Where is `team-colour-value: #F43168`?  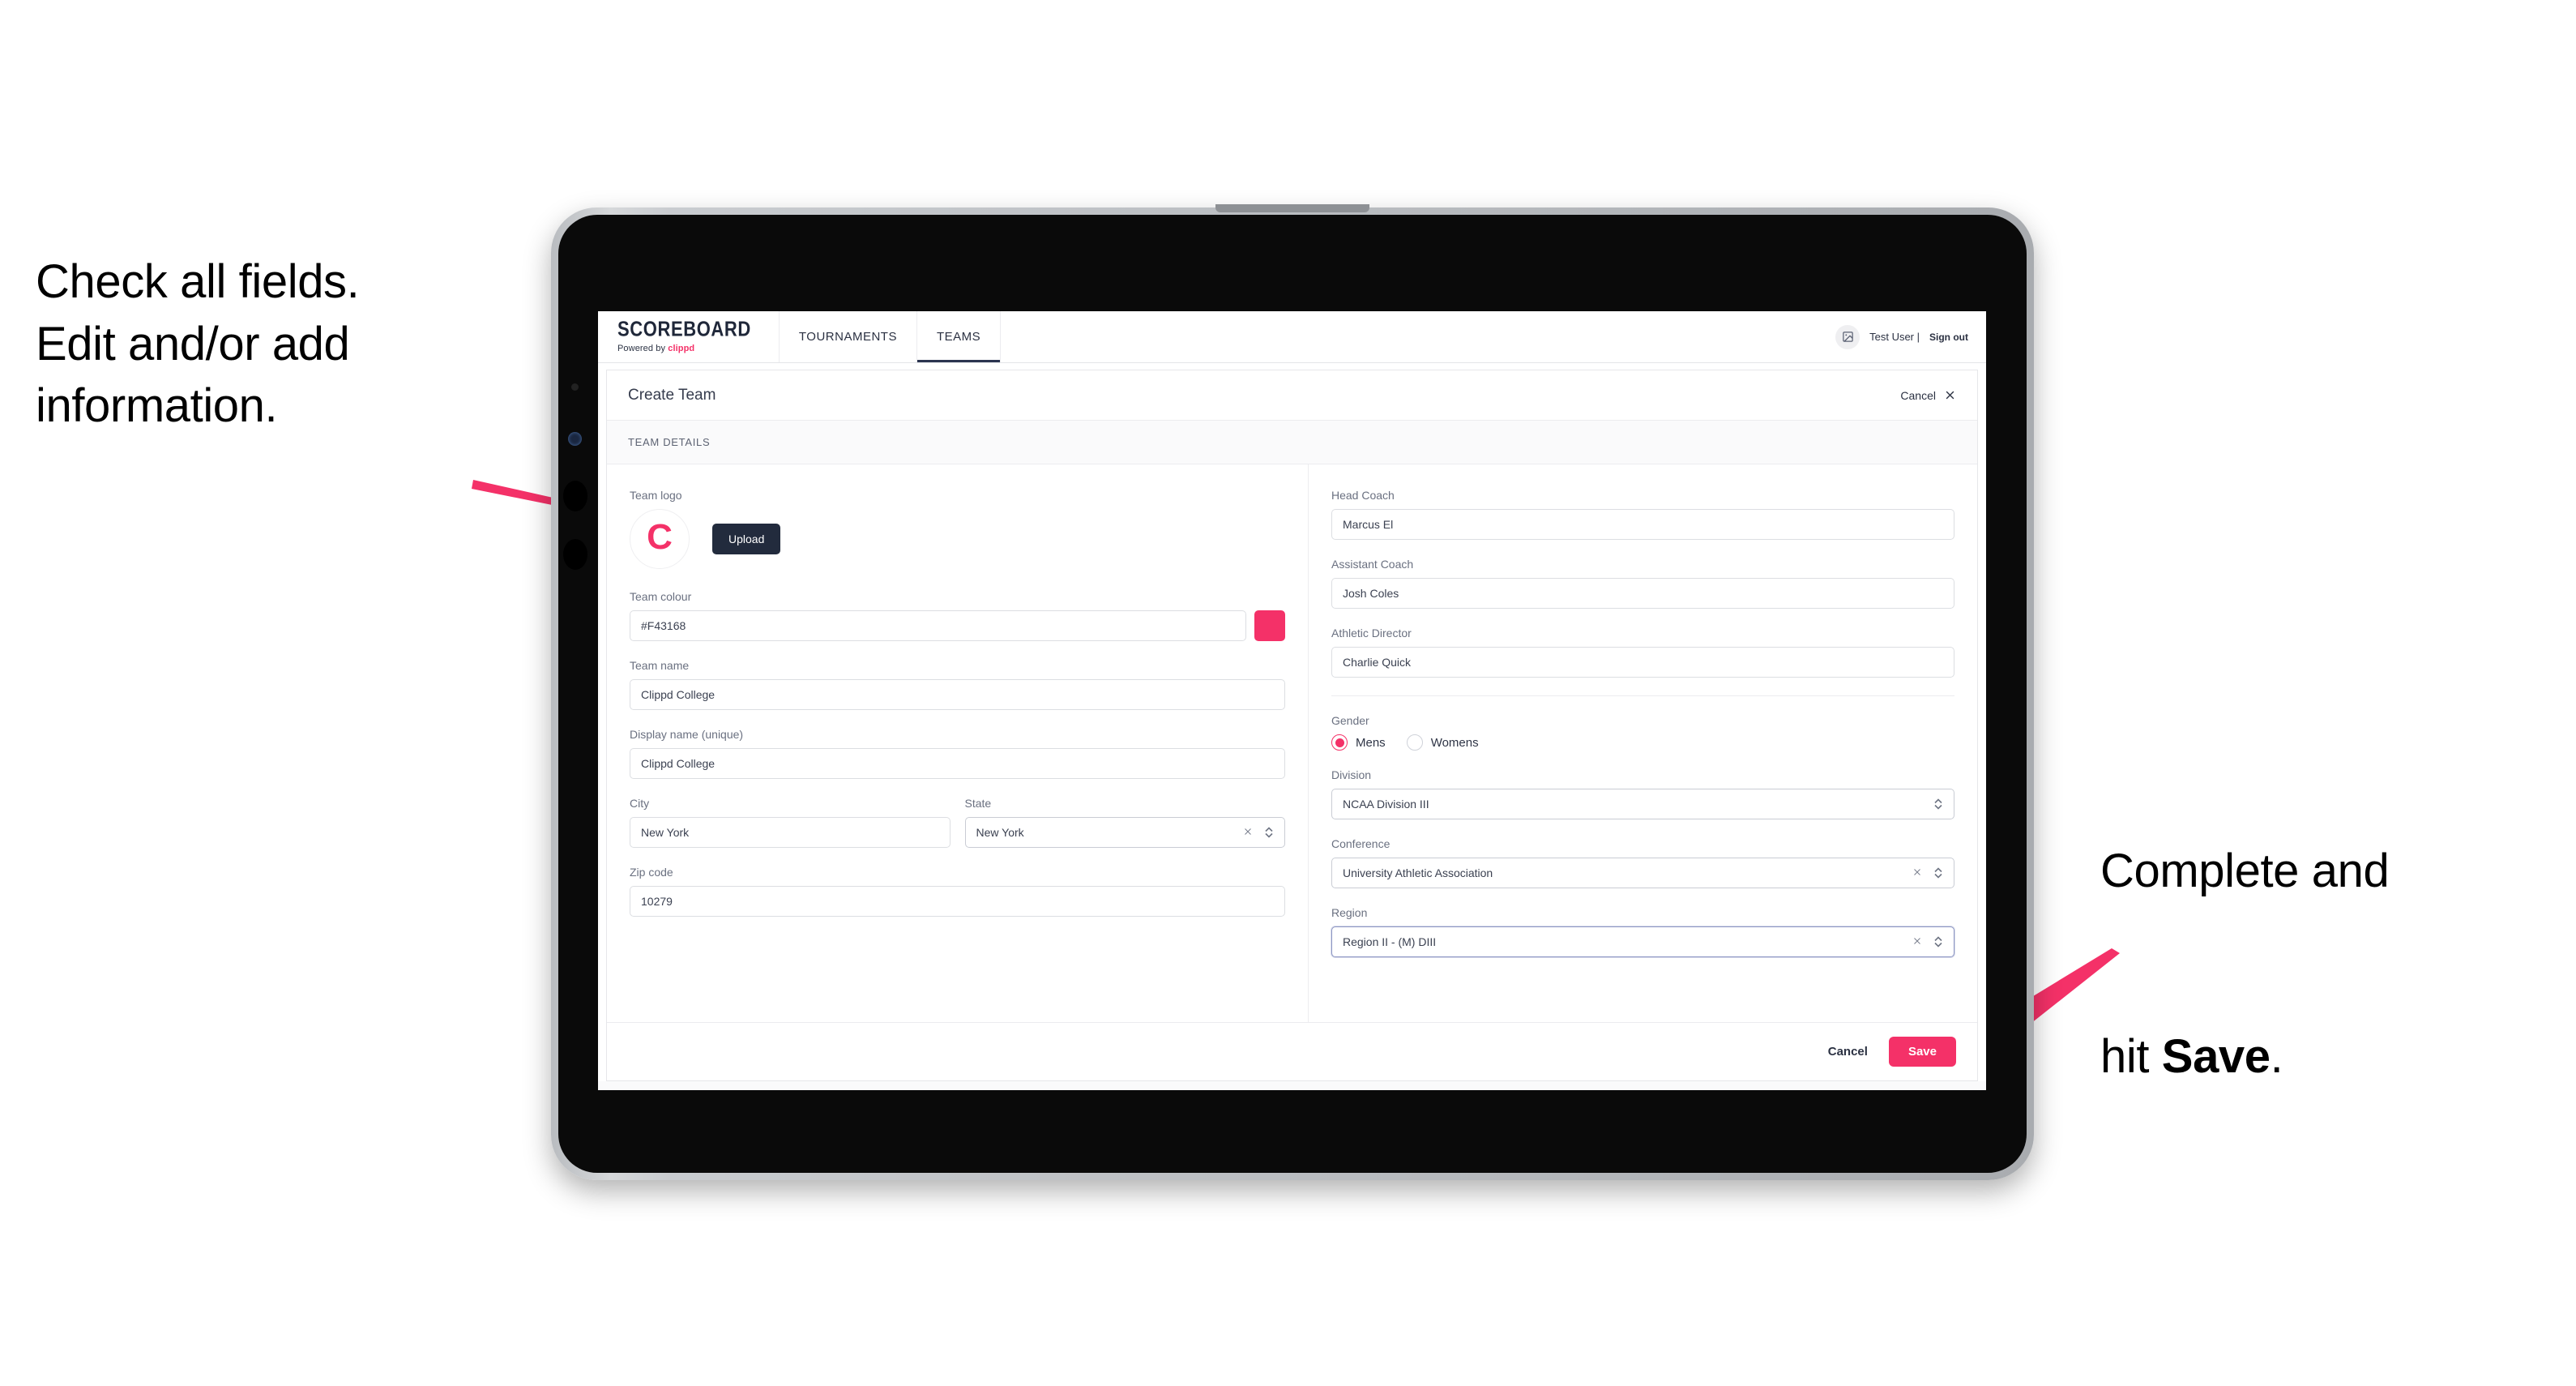 team-colour-value: #F43168 is located at coordinates (663, 625).